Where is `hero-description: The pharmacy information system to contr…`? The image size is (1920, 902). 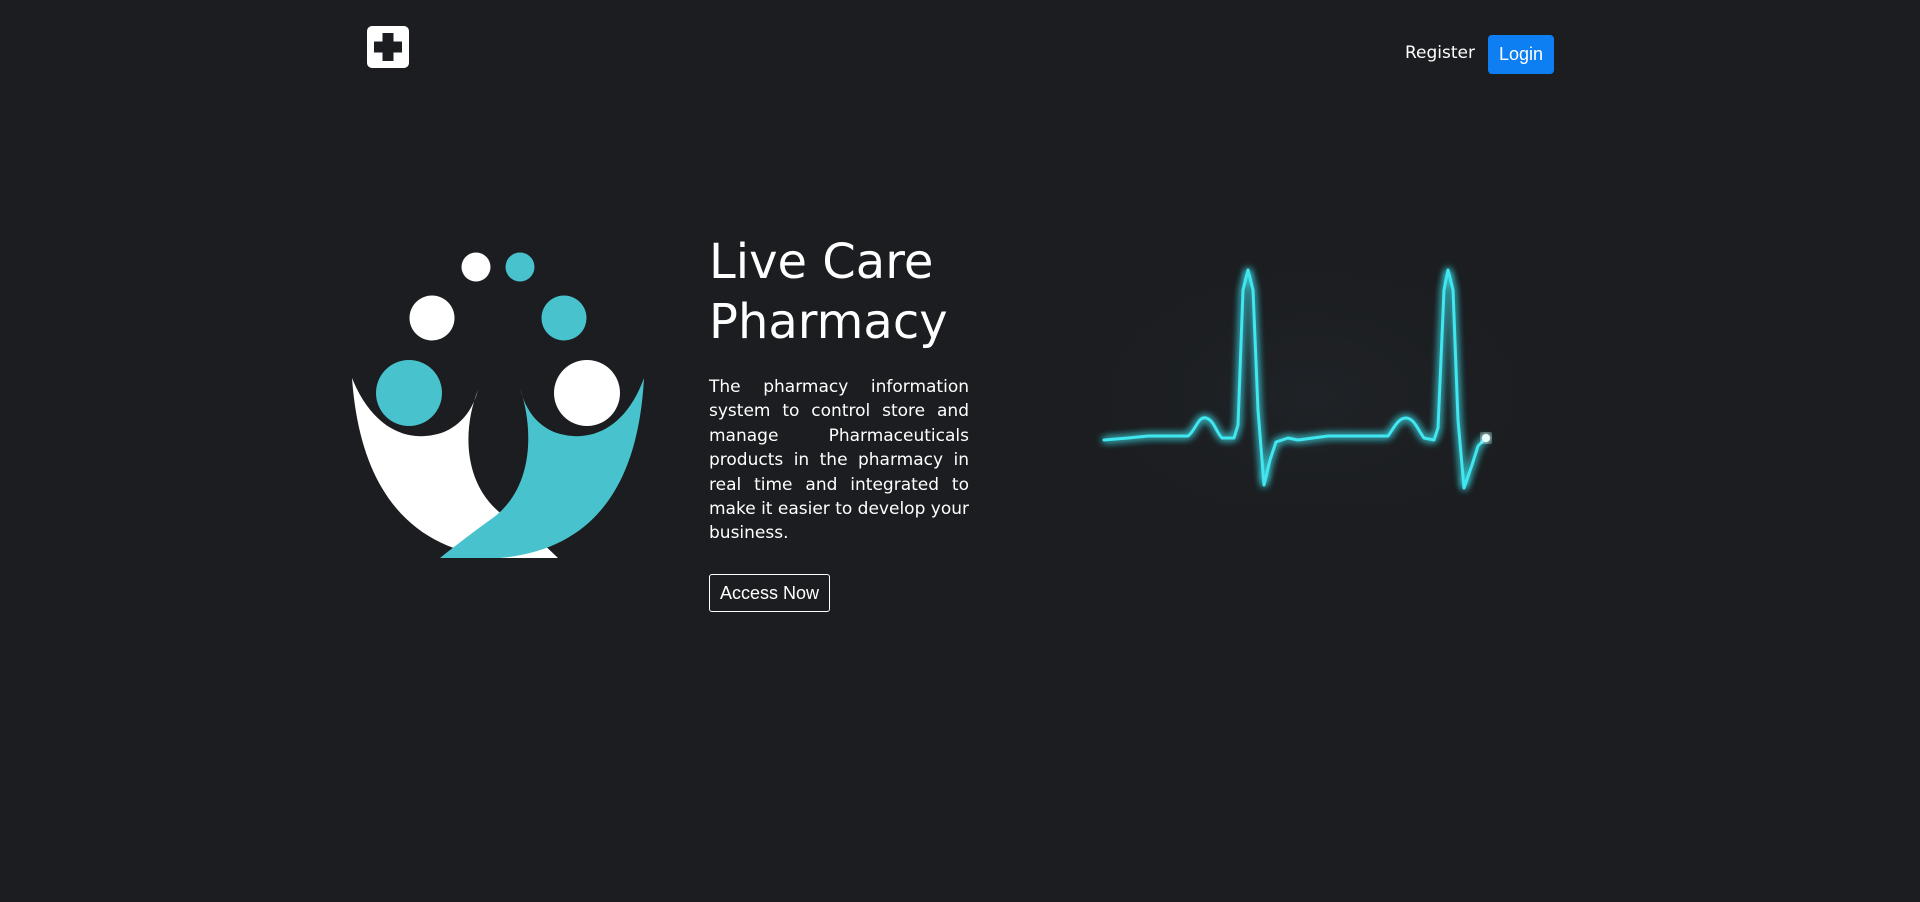
hero-description: The pharmacy information system to contr… is located at coordinates (839, 460).